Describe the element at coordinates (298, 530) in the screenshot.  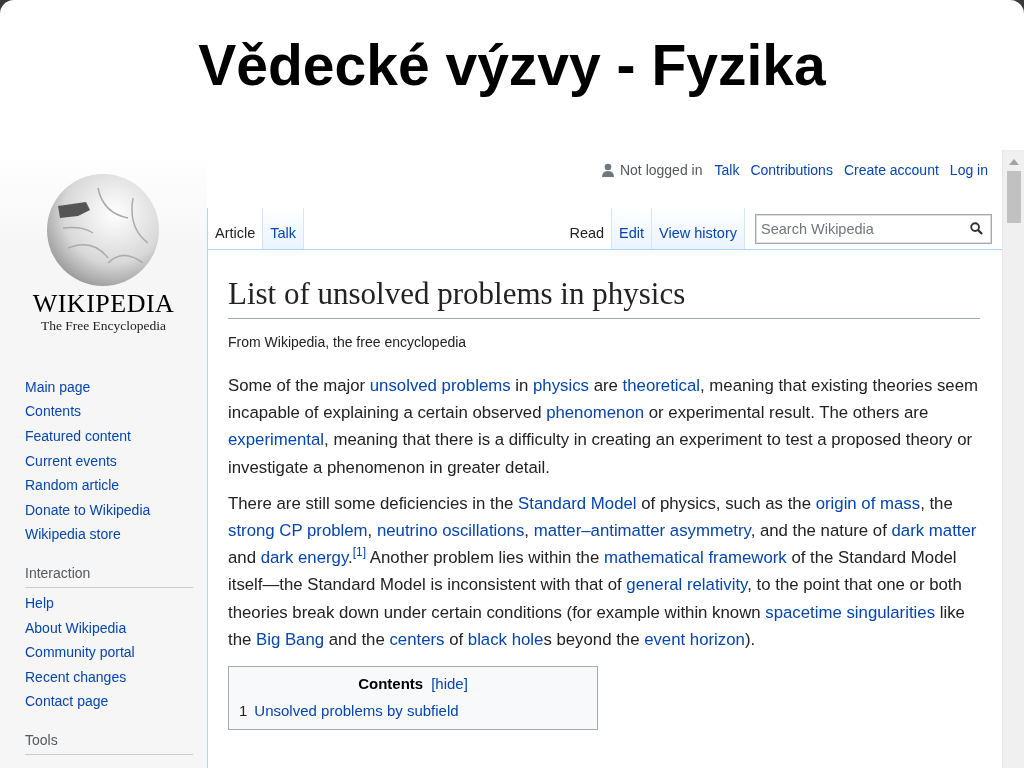
I see `article-link: strong CP problem` at that location.